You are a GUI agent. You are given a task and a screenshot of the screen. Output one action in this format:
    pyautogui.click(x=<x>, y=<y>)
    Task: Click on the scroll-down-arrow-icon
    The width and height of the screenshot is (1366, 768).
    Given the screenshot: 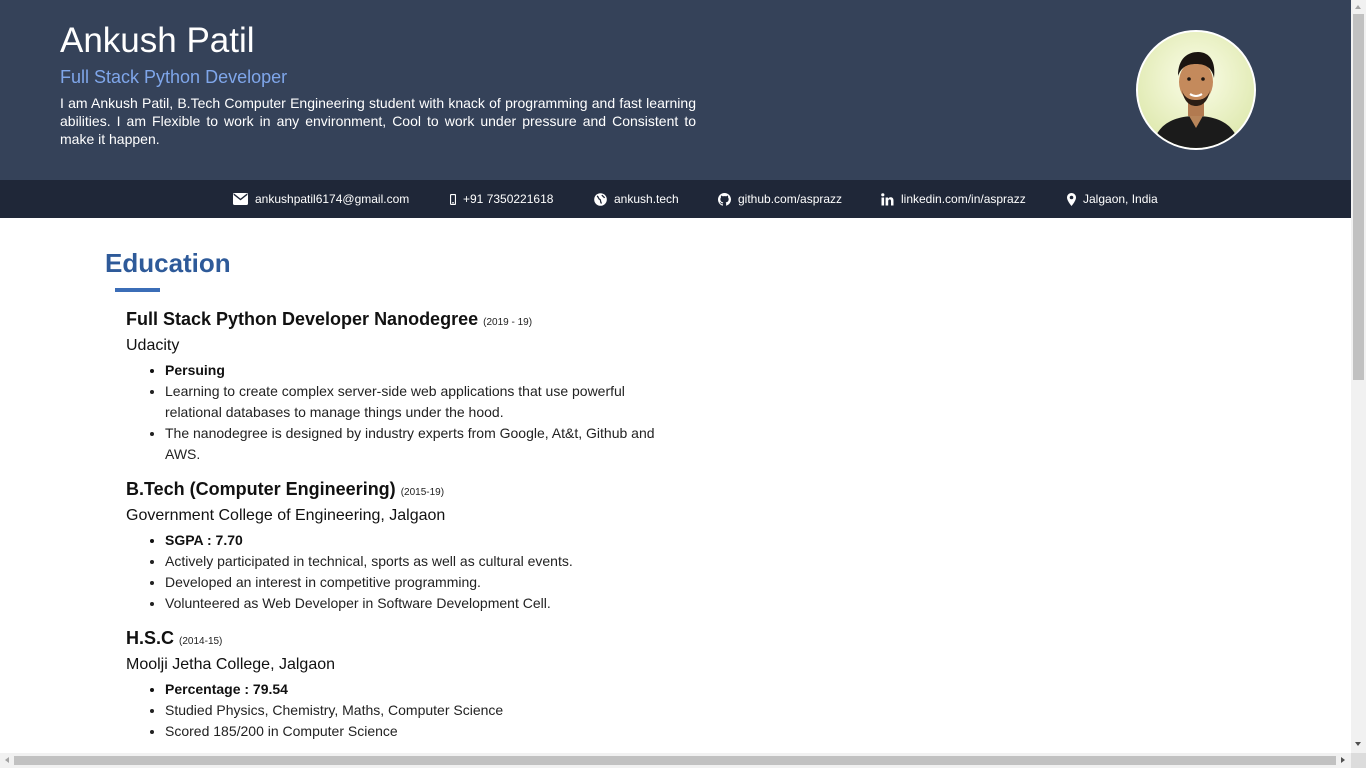 What is the action you would take?
    pyautogui.click(x=1358, y=744)
    